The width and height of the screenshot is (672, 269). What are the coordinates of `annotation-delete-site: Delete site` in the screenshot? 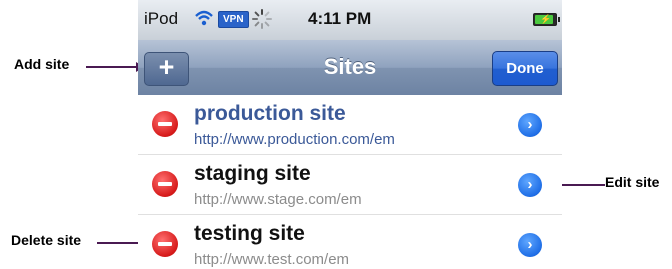 It's located at (46, 240).